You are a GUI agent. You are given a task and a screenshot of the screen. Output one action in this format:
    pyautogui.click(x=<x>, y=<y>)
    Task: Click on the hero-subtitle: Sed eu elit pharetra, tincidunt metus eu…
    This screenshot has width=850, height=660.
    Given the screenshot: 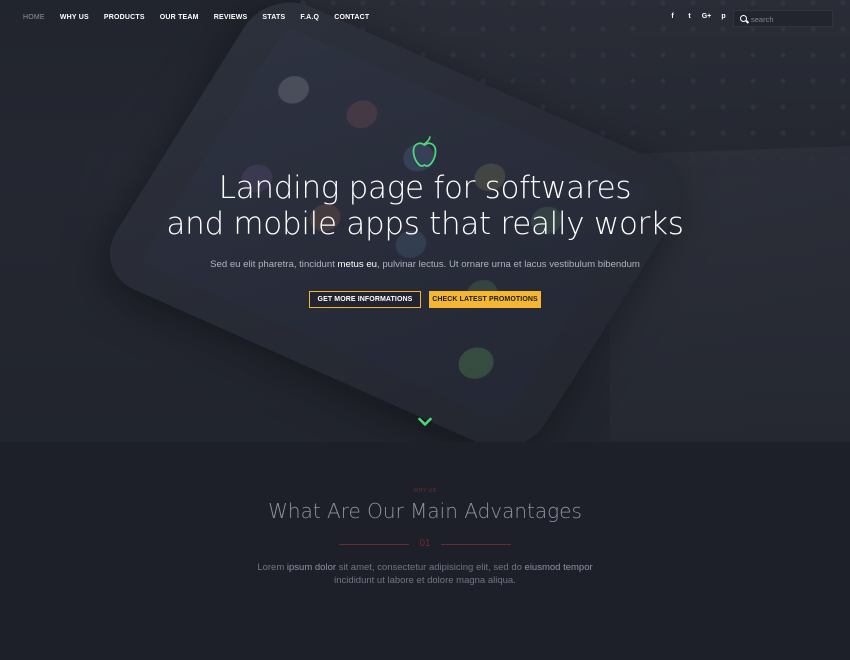 What is the action you would take?
    pyautogui.click(x=425, y=264)
    